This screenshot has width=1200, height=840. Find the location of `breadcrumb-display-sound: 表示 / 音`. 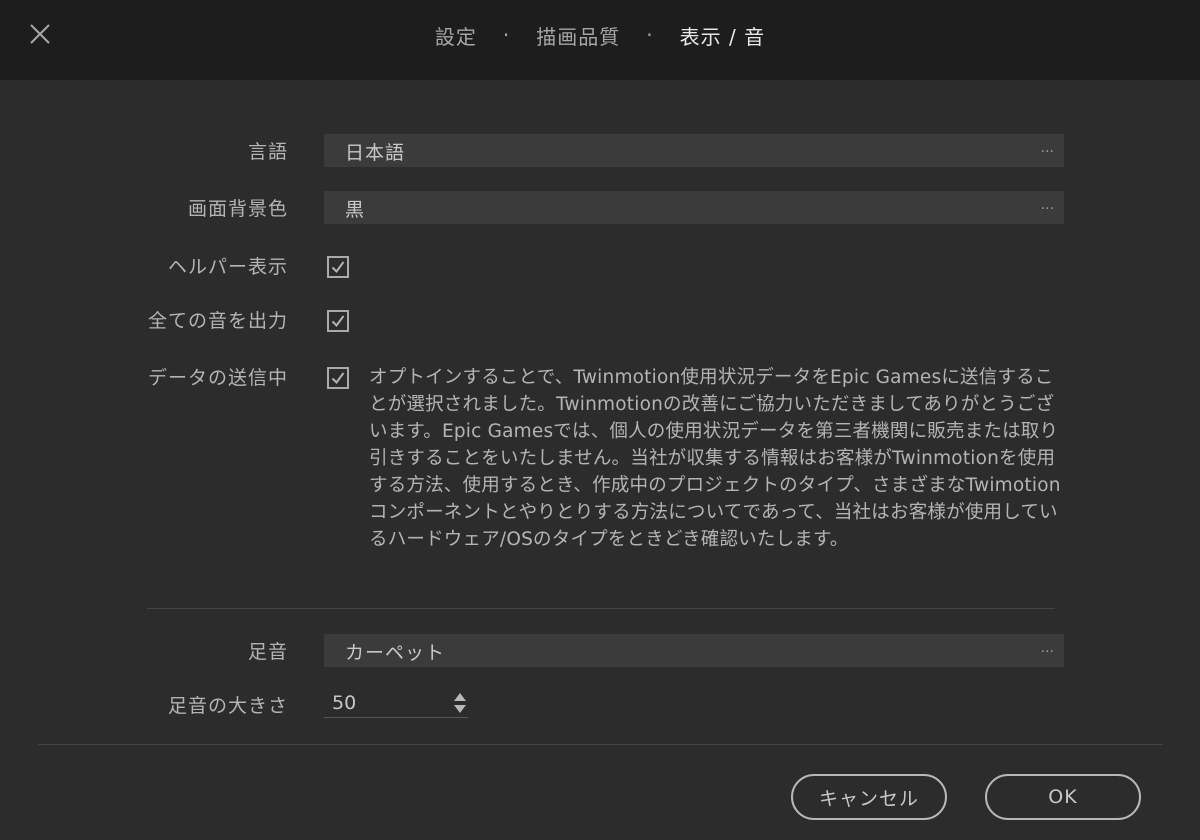

breadcrumb-display-sound: 表示 / 音 is located at coordinates (722, 35).